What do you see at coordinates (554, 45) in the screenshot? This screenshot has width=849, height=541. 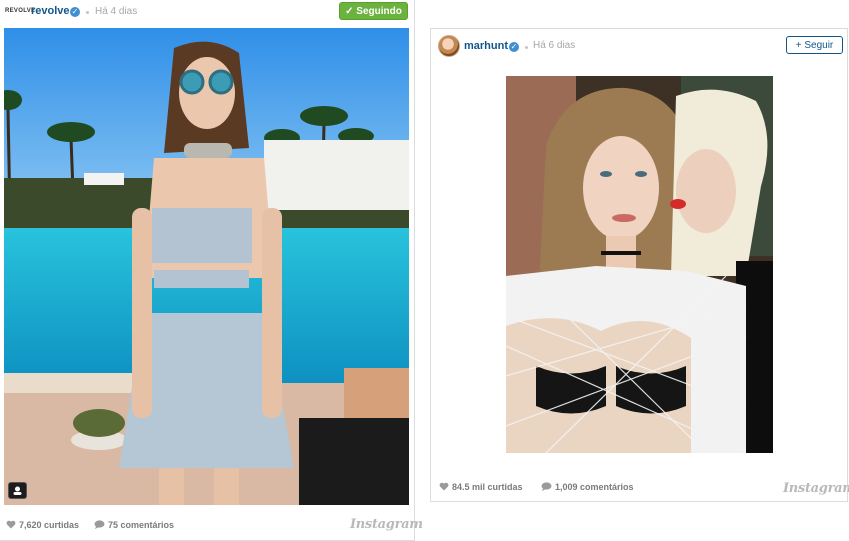 I see `post-timestamp: Há 6 dias` at bounding box center [554, 45].